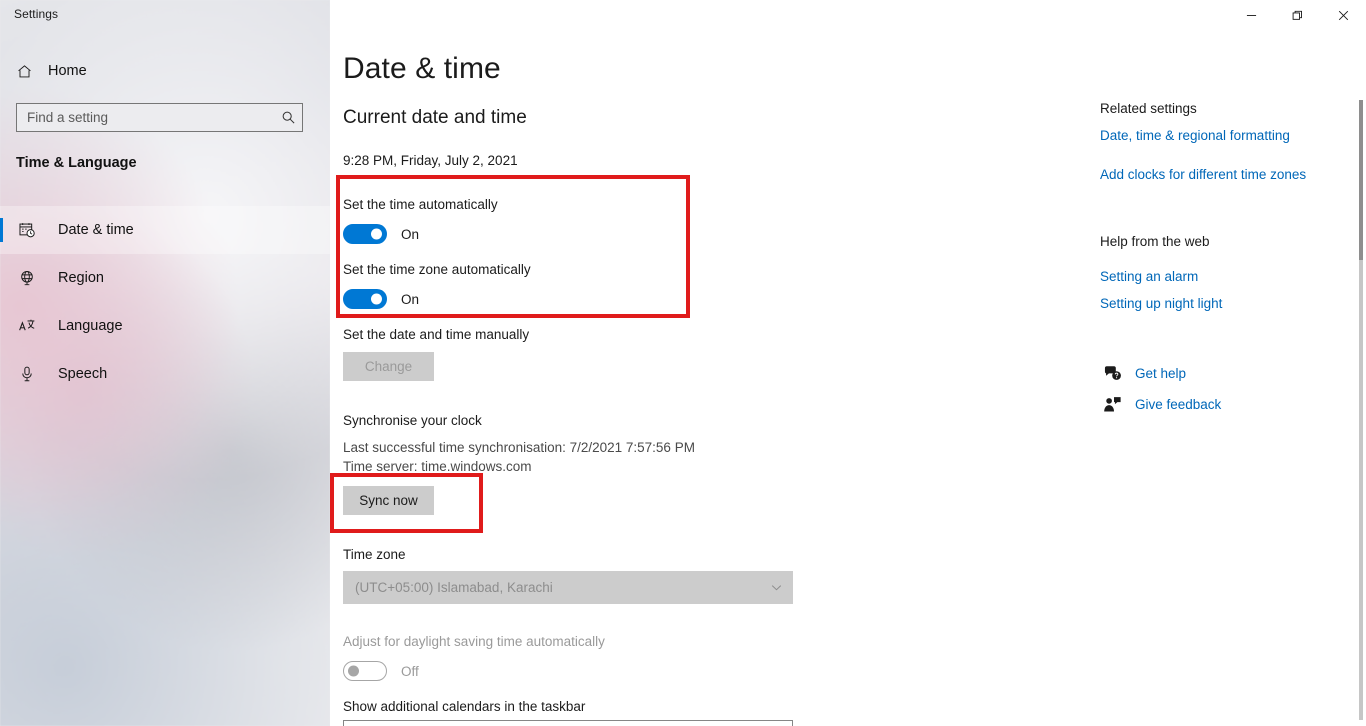 This screenshot has width=1366, height=726. What do you see at coordinates (165, 326) in the screenshot?
I see `sidebar-item-language: Language` at bounding box center [165, 326].